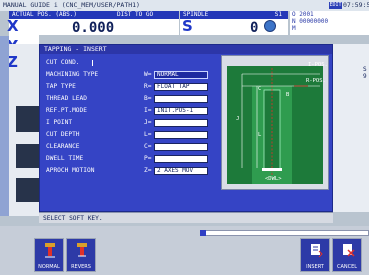  What do you see at coordinates (148, 146) in the screenshot?
I see `field-code-c: C=` at bounding box center [148, 146].